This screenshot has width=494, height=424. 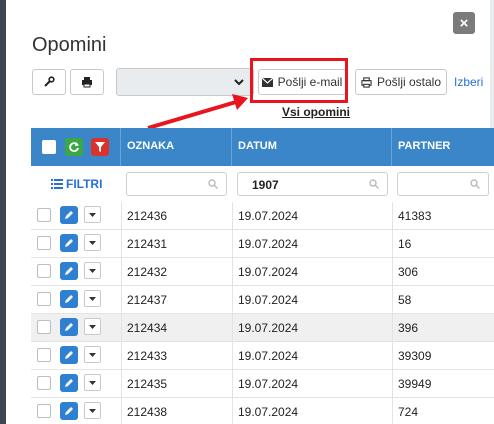 I want to click on cell-partner: 39309, so click(x=415, y=356).